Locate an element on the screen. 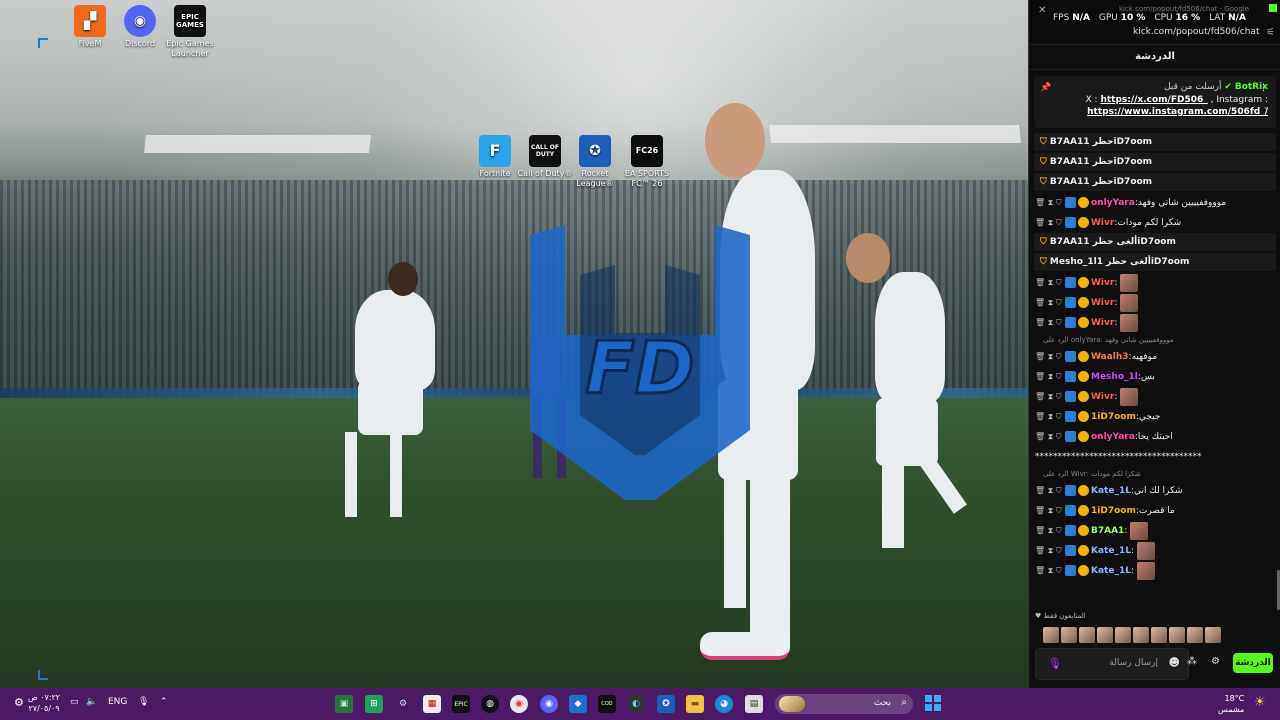 This screenshot has height=720, width=1280. chat-username: Waalh3 is located at coordinates (1110, 357).